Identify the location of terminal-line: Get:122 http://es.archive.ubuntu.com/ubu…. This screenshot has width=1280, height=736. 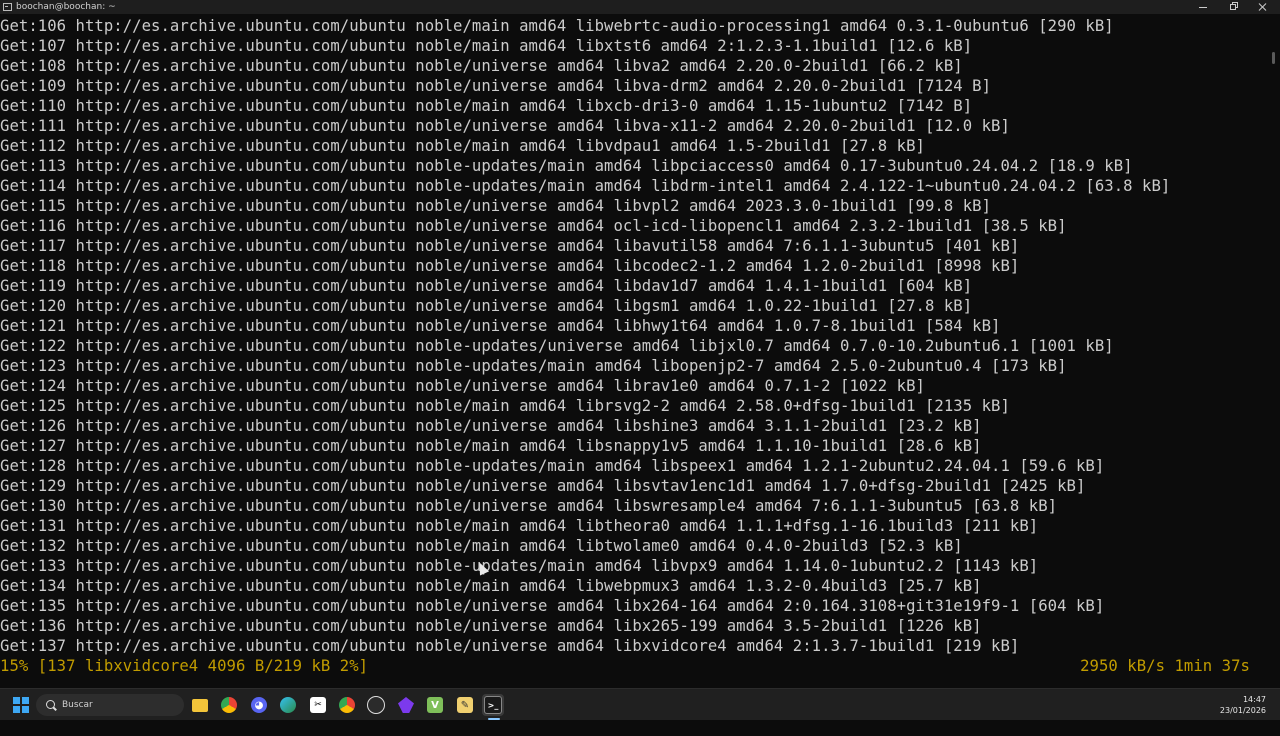
(557, 346).